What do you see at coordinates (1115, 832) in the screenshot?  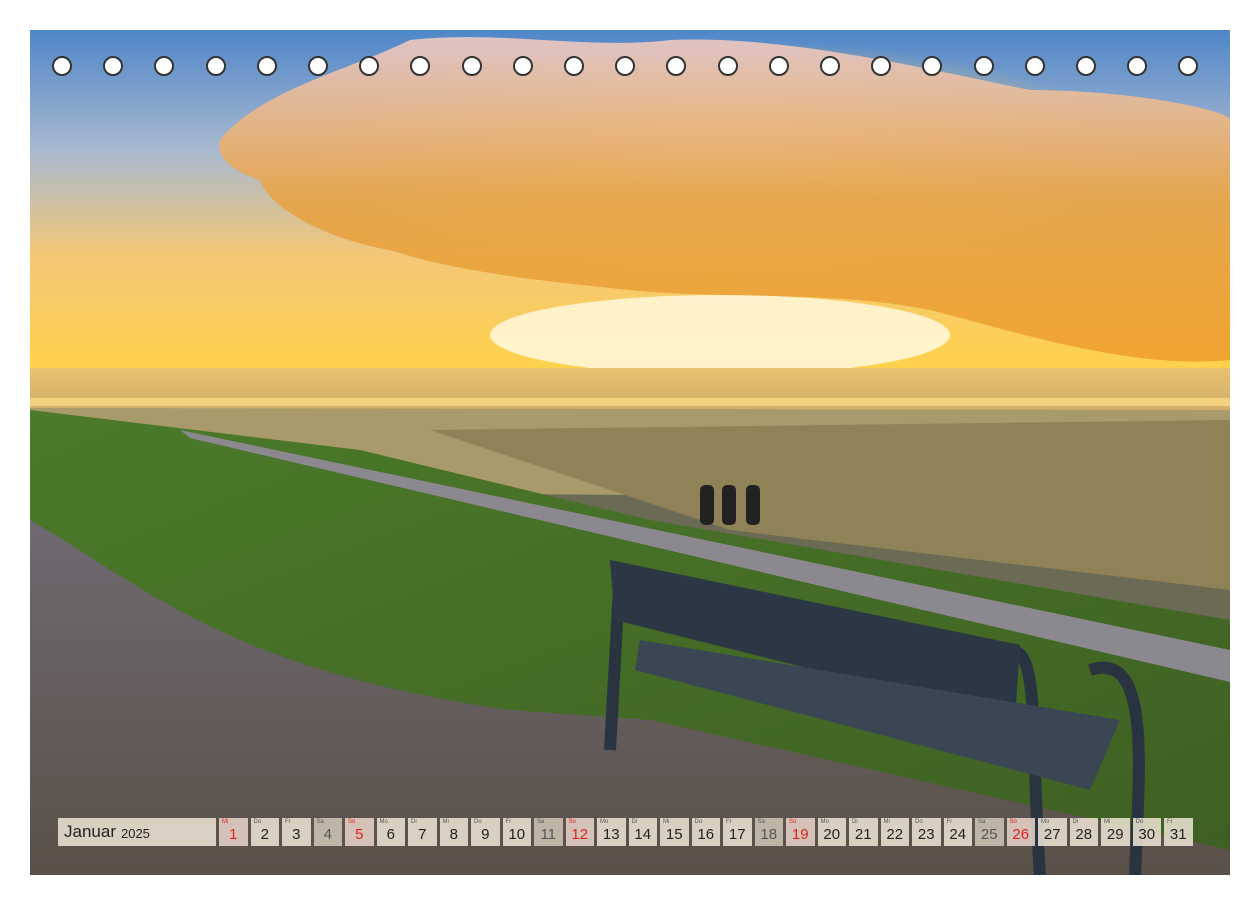 I see `calendar-day-cell: Mi 29` at bounding box center [1115, 832].